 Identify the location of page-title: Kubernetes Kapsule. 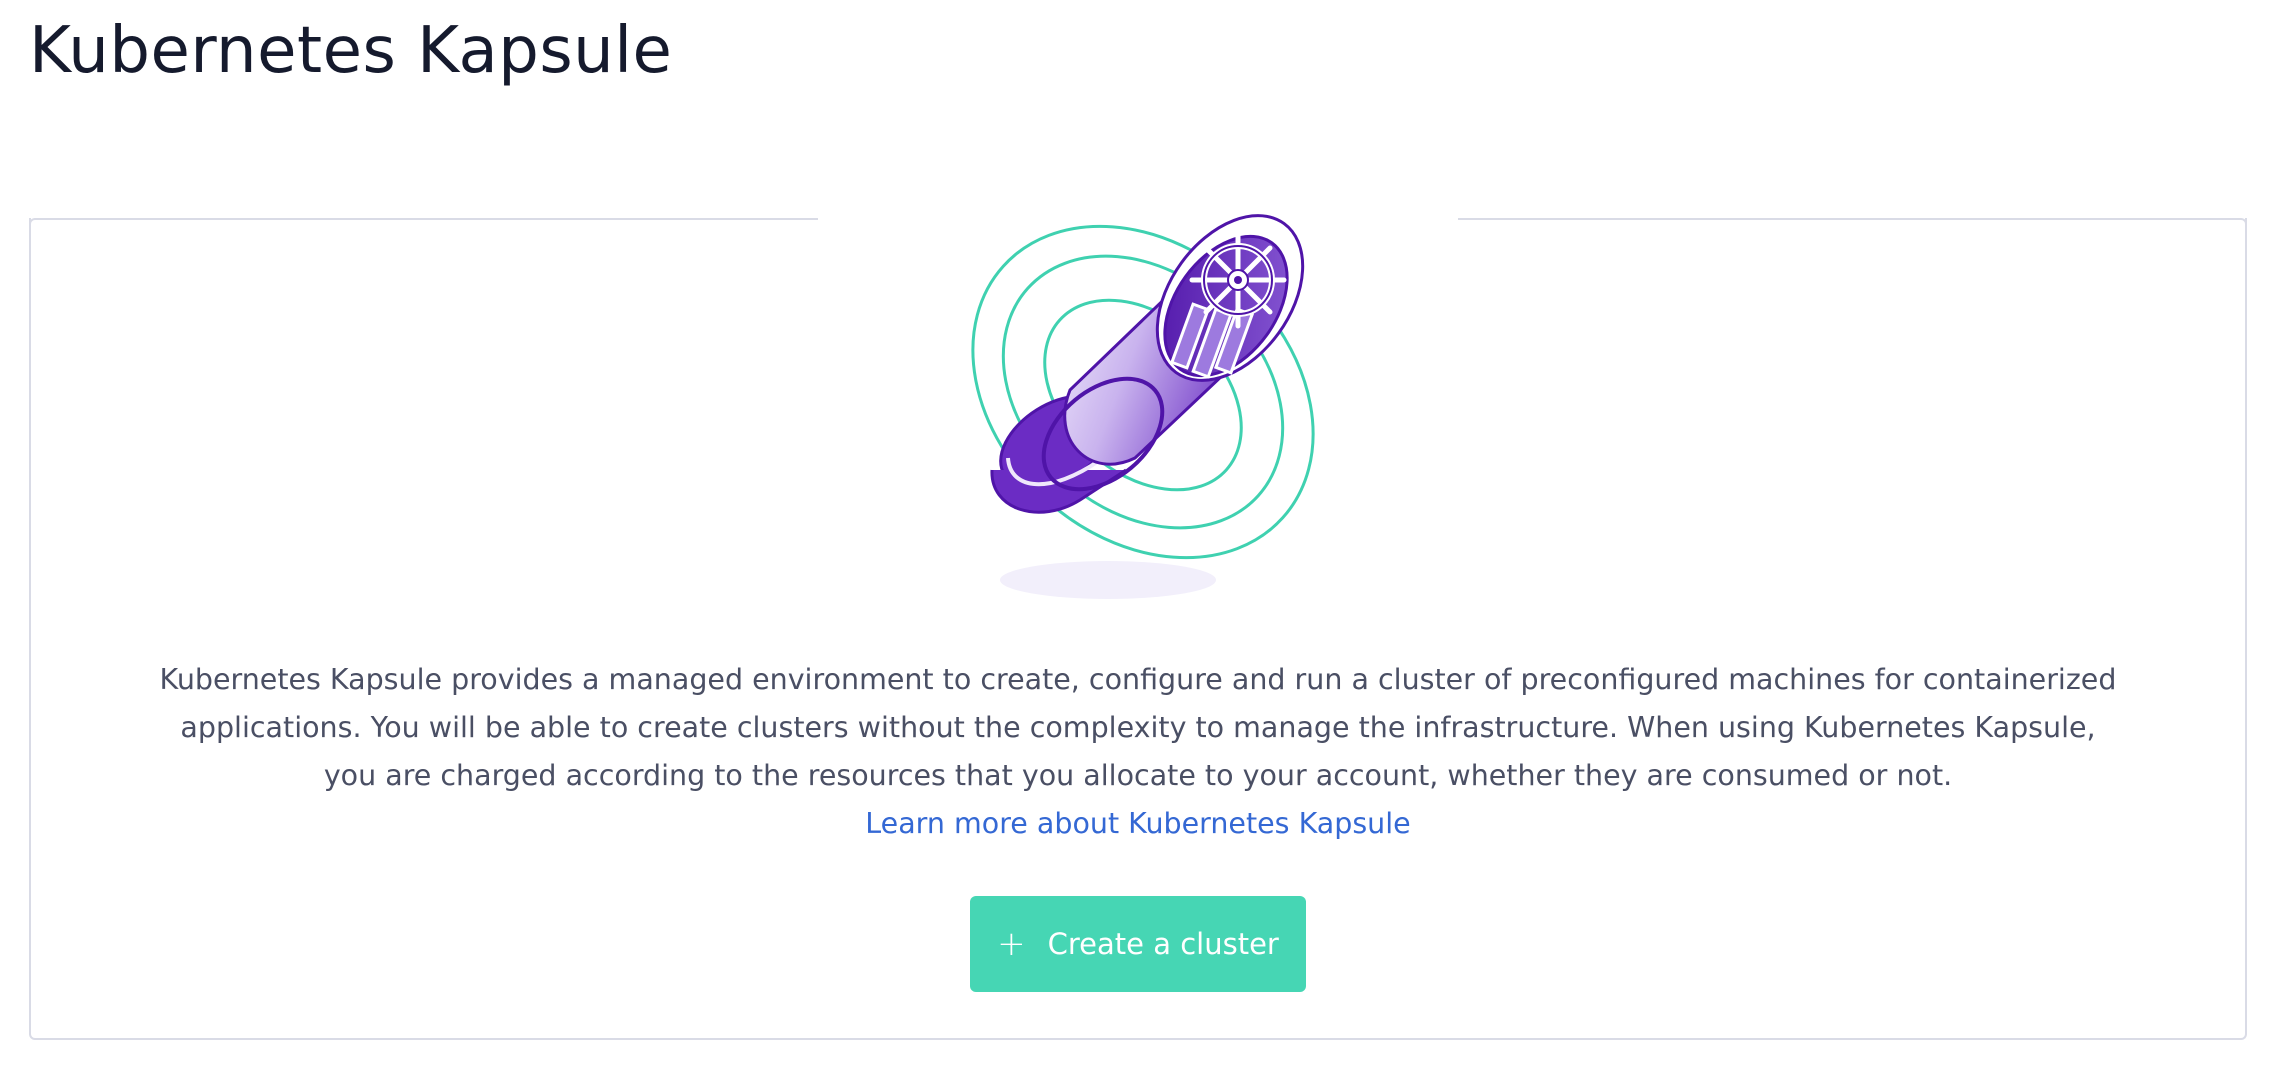
(351, 51).